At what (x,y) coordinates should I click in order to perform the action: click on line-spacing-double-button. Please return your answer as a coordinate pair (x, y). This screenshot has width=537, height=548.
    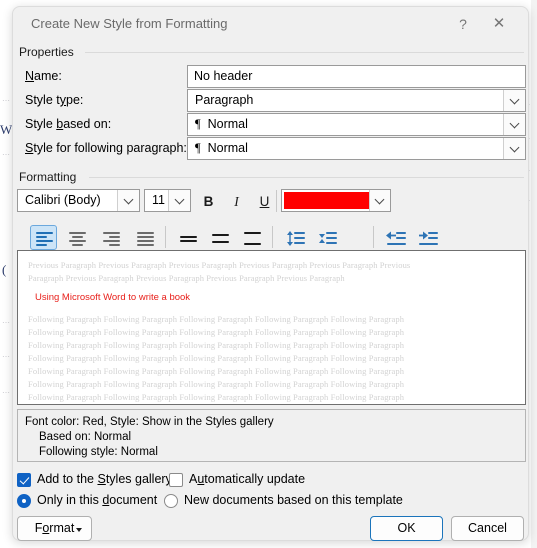
    Looking at the image, I should click on (251, 237).